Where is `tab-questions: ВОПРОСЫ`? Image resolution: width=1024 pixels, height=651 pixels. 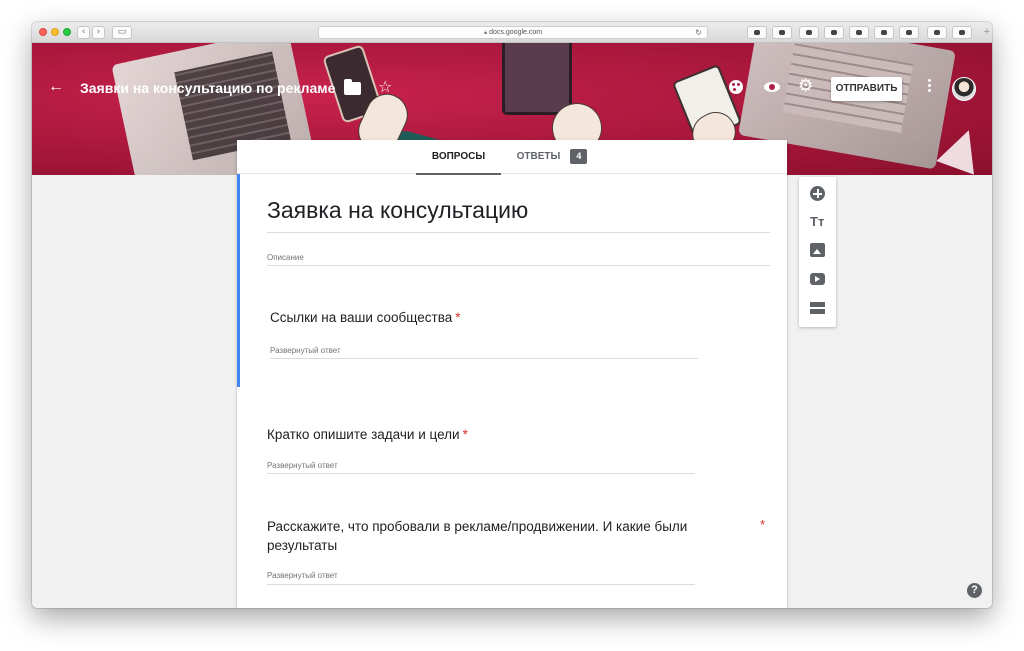 tab-questions: ВОПРОСЫ is located at coordinates (458, 157).